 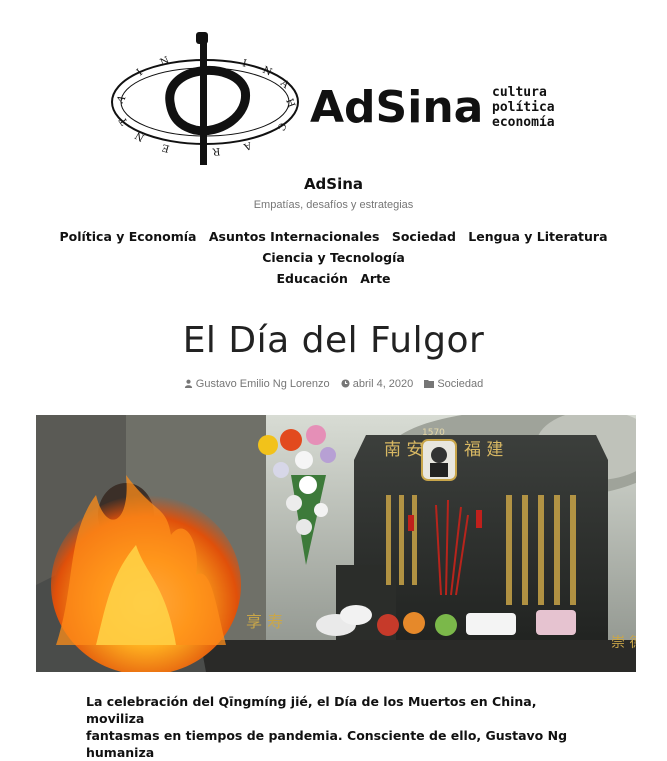 What do you see at coordinates (294, 236) in the screenshot?
I see `nav-item-asuntos-internacionales: Asuntos Internacionales` at bounding box center [294, 236].